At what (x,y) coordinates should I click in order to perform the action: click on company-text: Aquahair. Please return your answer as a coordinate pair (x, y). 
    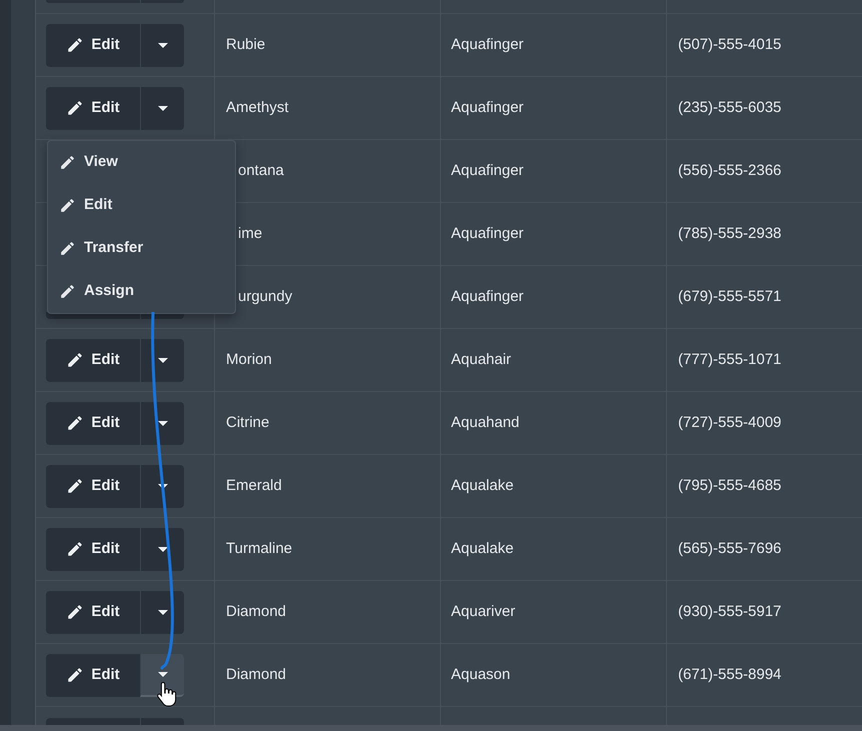
    Looking at the image, I should click on (481, 360).